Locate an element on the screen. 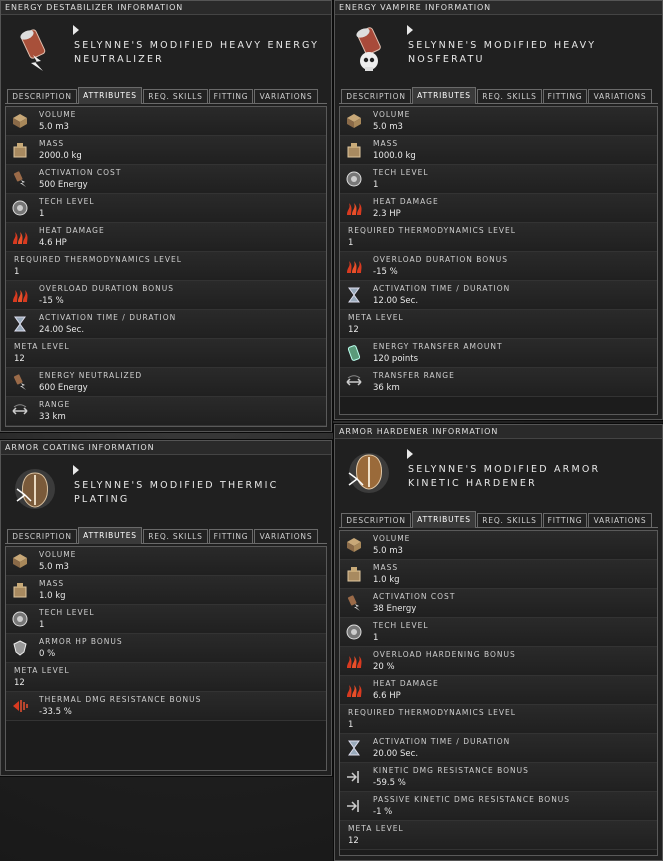 This screenshot has height=861, width=663. attribute-value: 12.00 Sec. is located at coordinates (396, 301).